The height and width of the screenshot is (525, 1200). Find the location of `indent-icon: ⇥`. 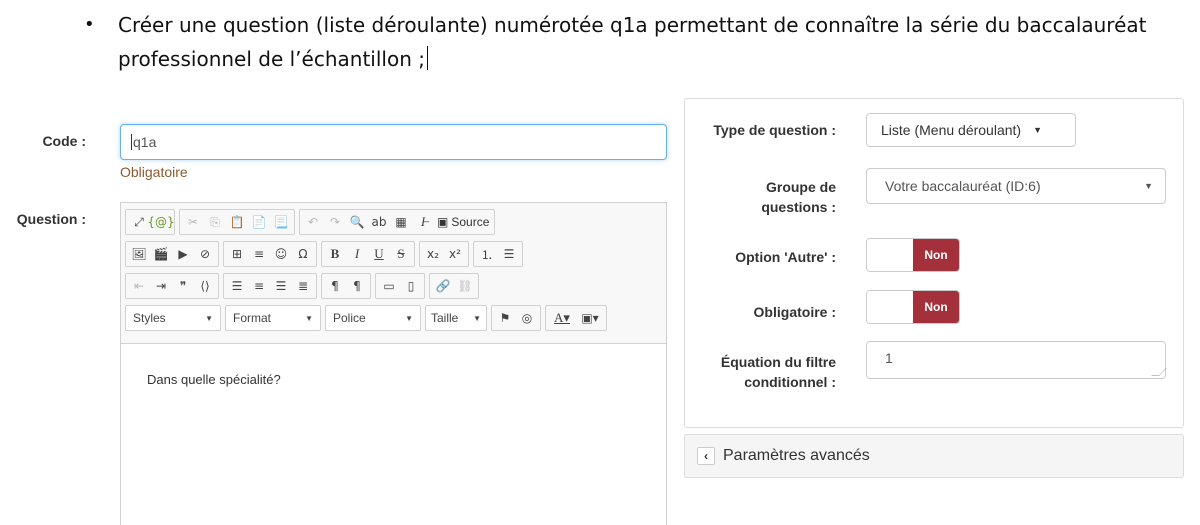

indent-icon: ⇥ is located at coordinates (161, 286).